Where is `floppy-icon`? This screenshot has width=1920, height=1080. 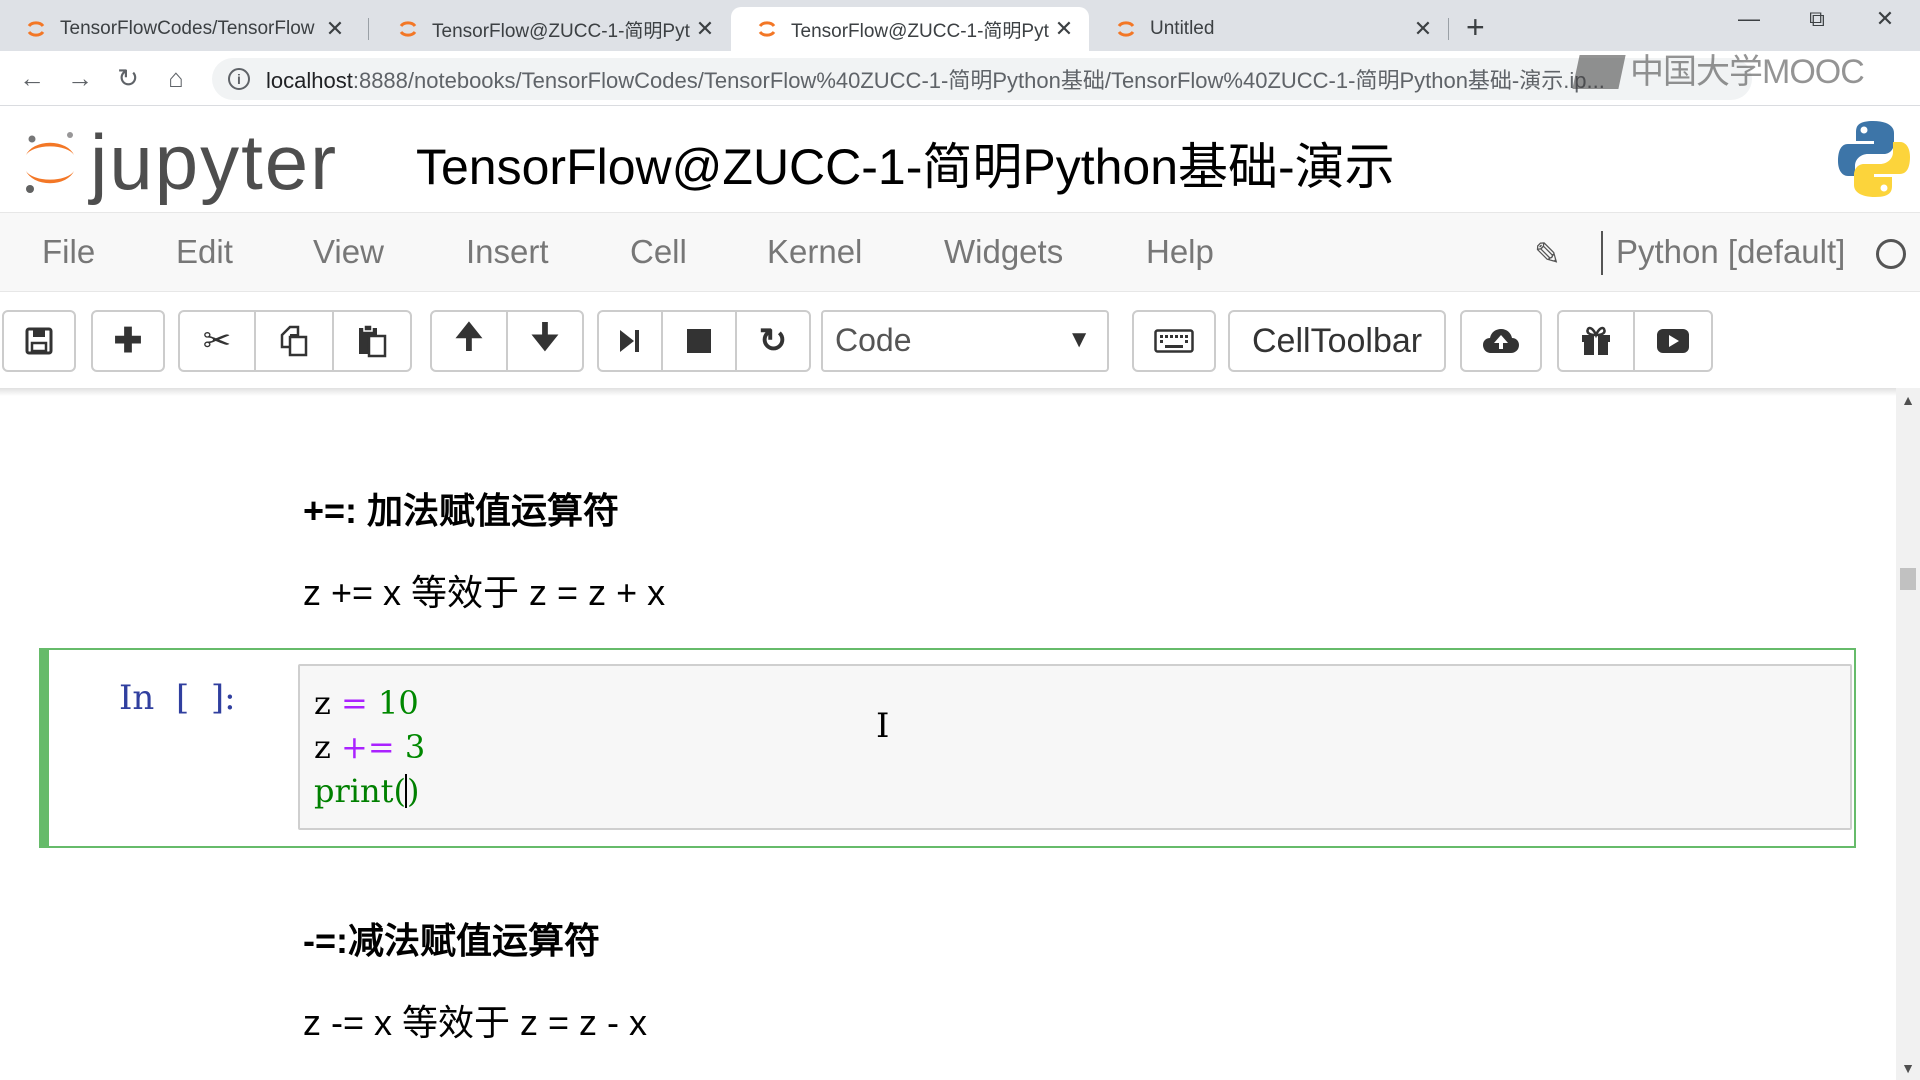
floppy-icon is located at coordinates (39, 341).